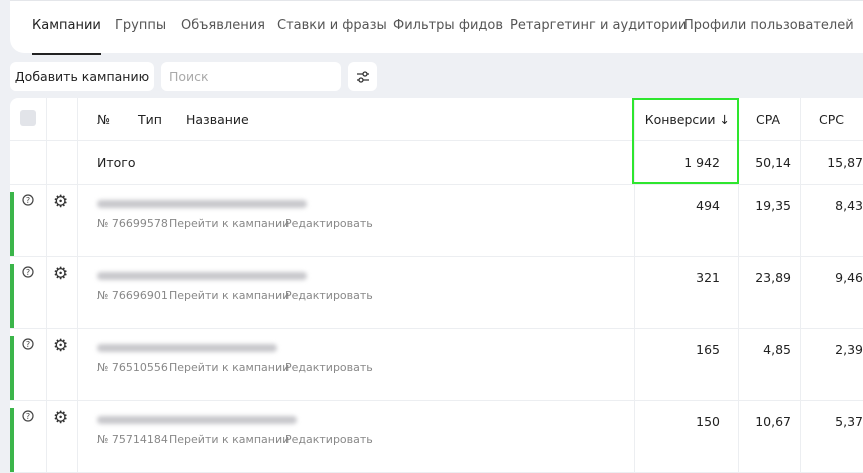 The width and height of the screenshot is (863, 473). Describe the element at coordinates (768, 119) in the screenshot. I see `header-cpa: CPA` at that location.